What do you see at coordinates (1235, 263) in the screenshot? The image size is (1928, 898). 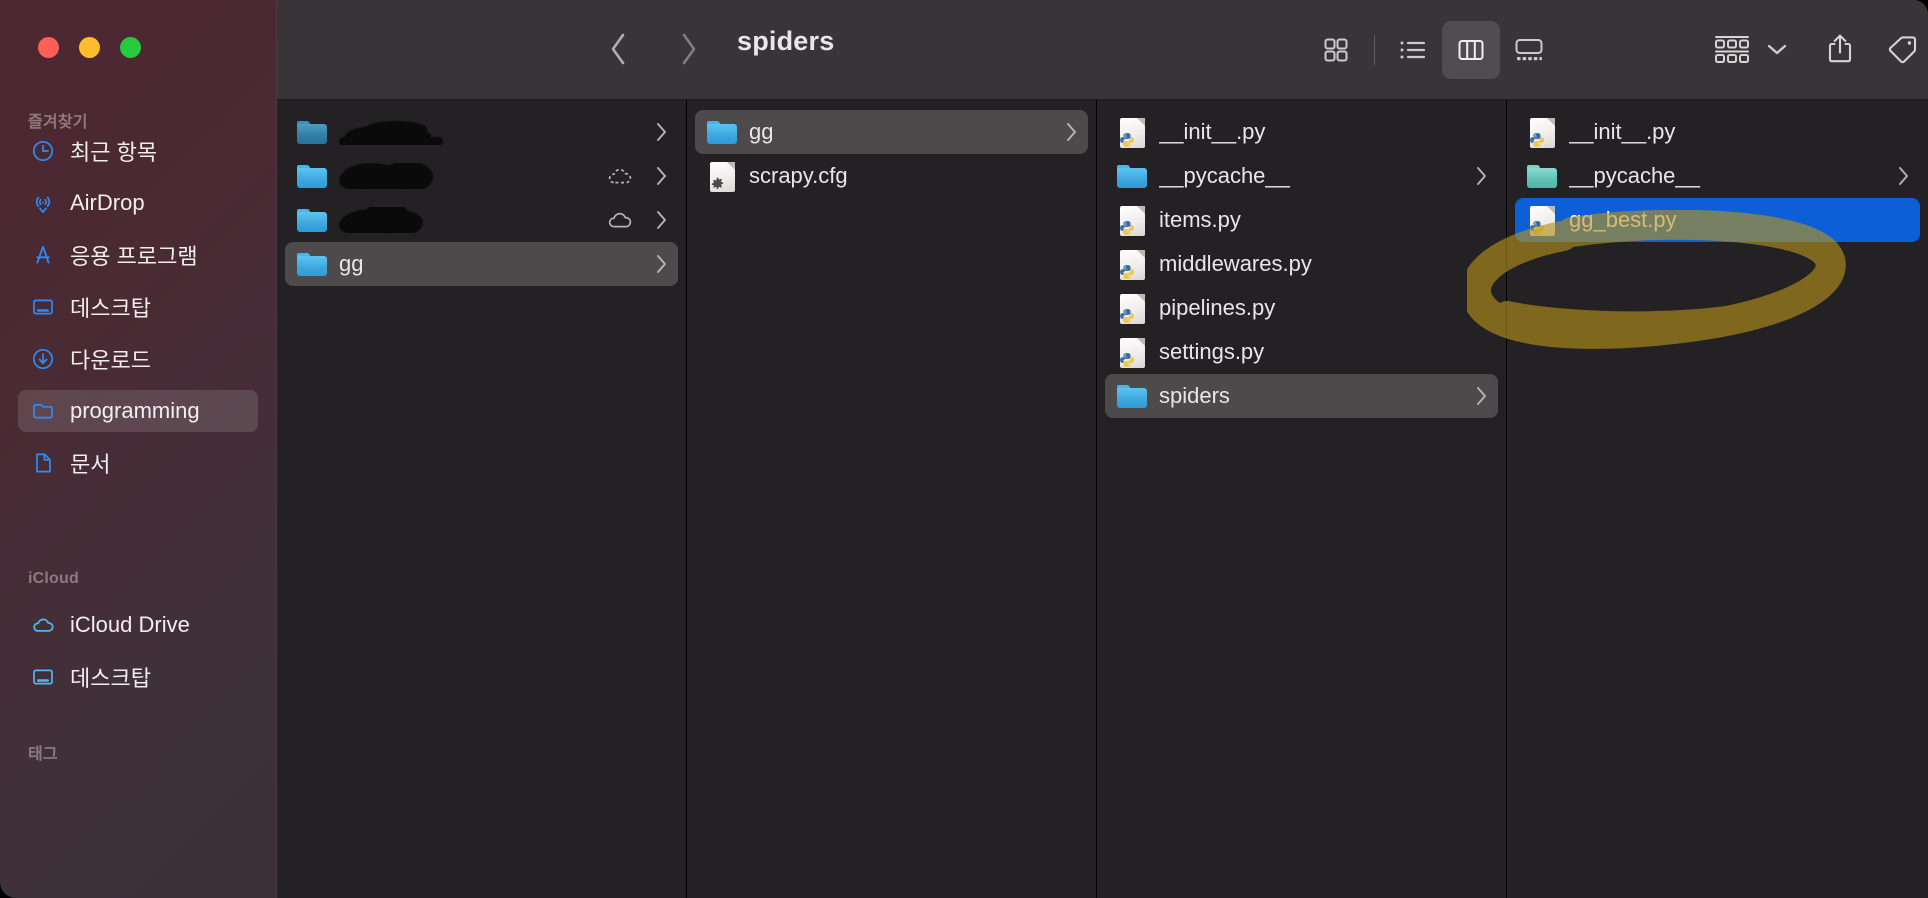 I see `list-item-label: middlewares.py` at bounding box center [1235, 263].